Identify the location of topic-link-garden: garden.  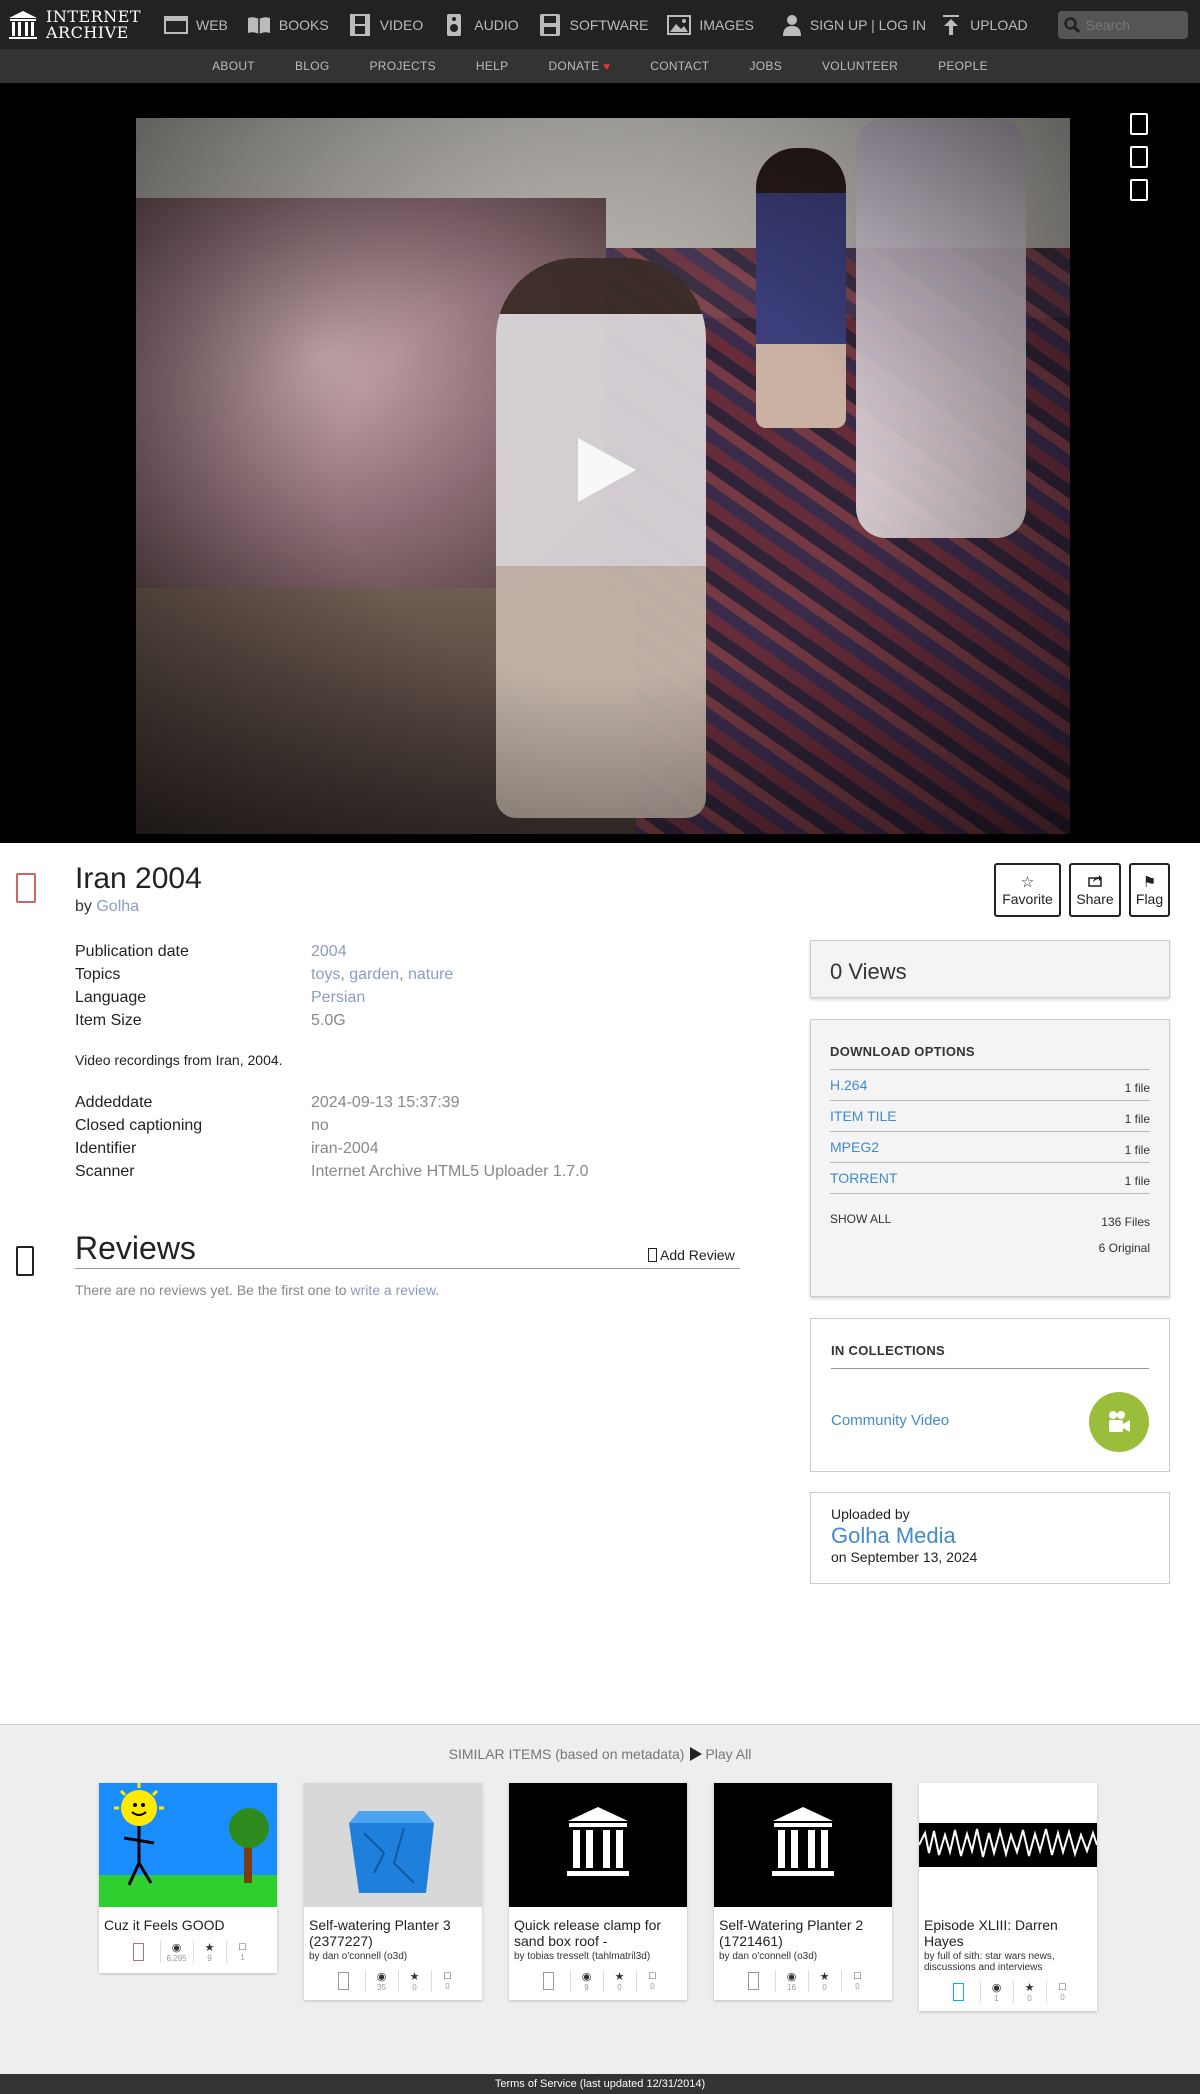
(374, 974).